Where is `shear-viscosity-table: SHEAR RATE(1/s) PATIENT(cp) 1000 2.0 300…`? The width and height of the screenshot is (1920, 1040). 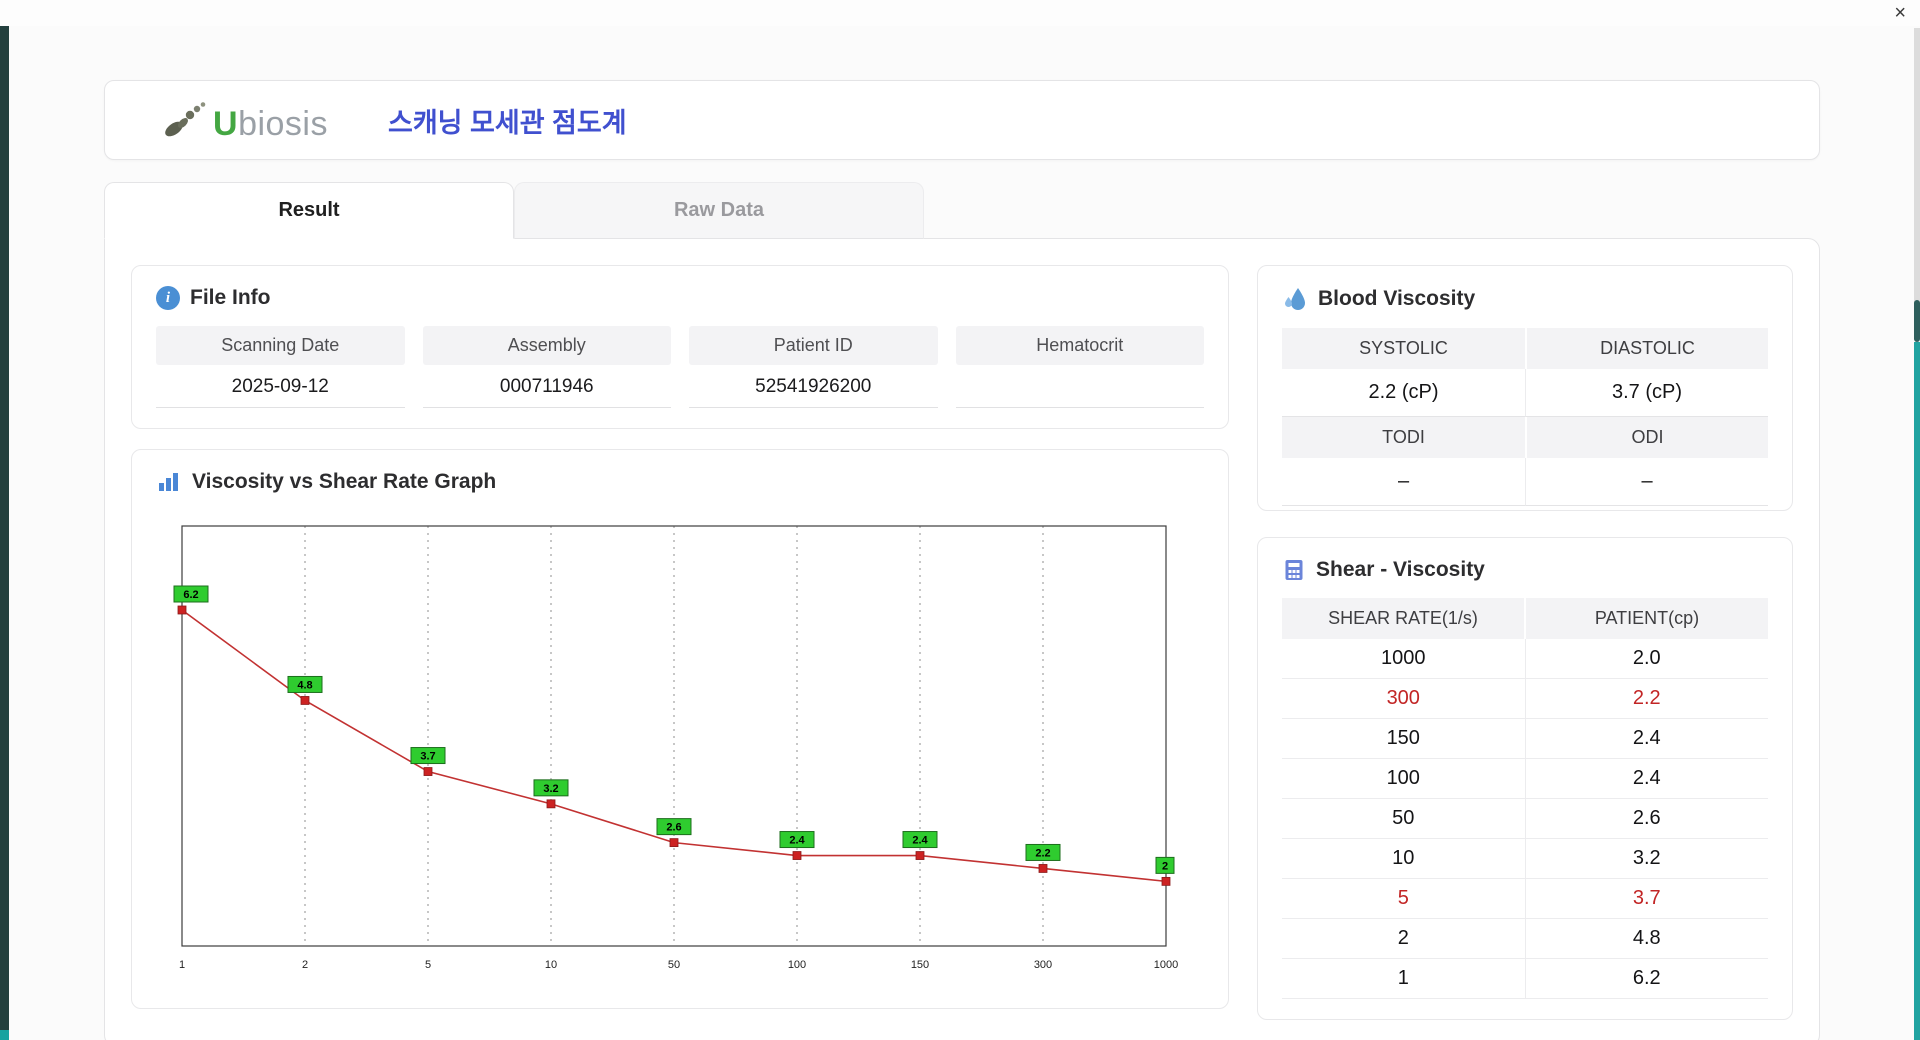
shear-viscosity-table: SHEAR RATE(1/s) PATIENT(cp) 1000 2.0 300… is located at coordinates (1525, 798).